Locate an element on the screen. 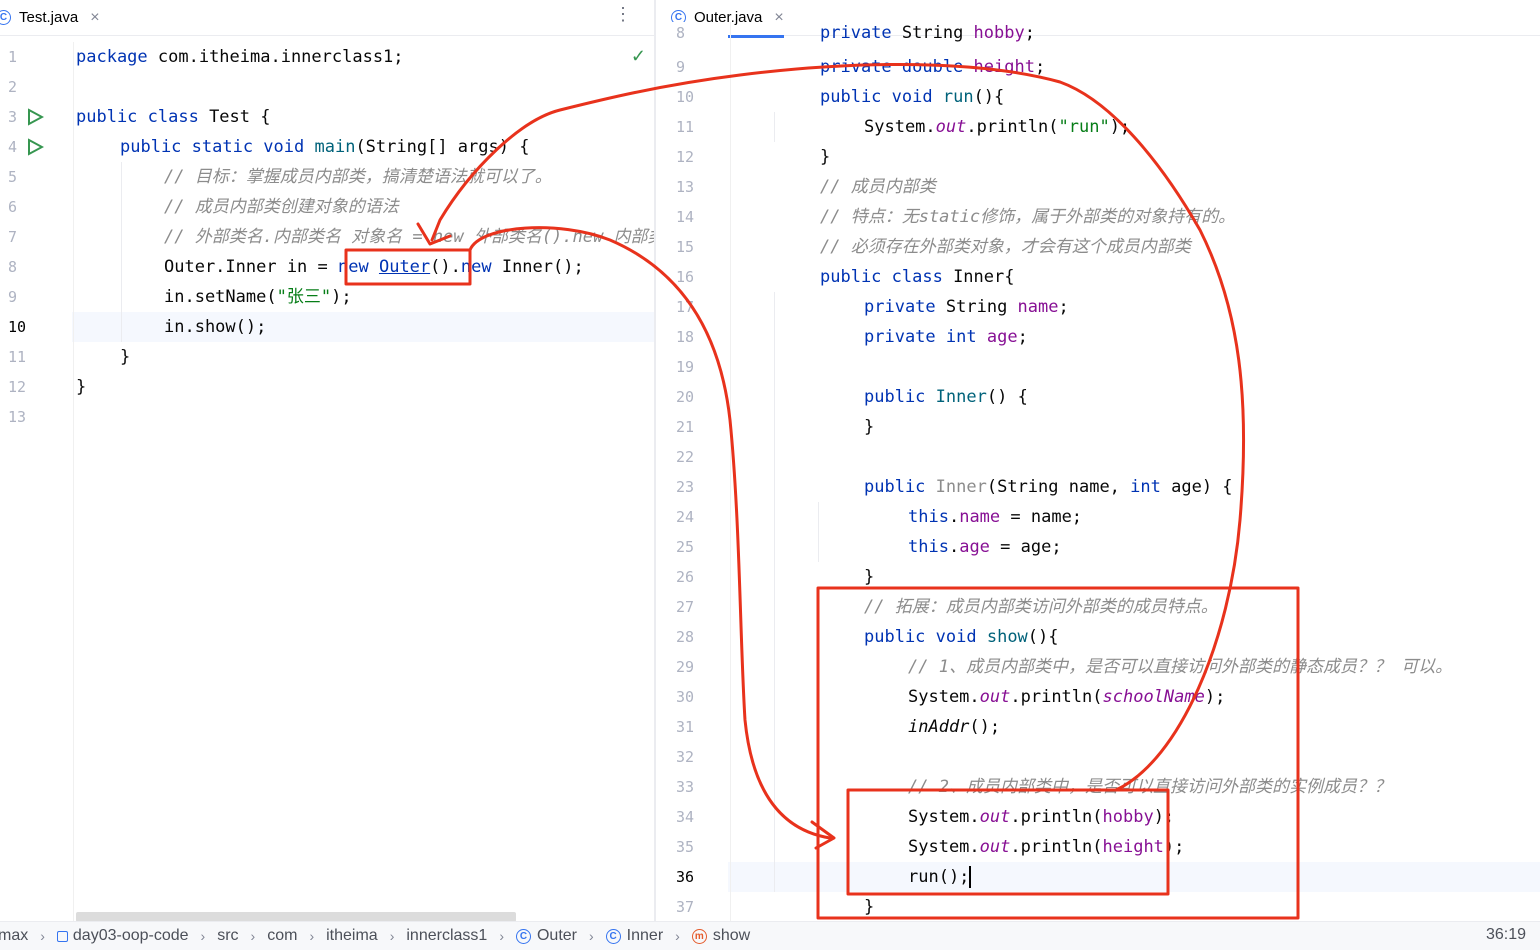 The image size is (1540, 950). breadcrumb-item: m show is located at coordinates (721, 936).